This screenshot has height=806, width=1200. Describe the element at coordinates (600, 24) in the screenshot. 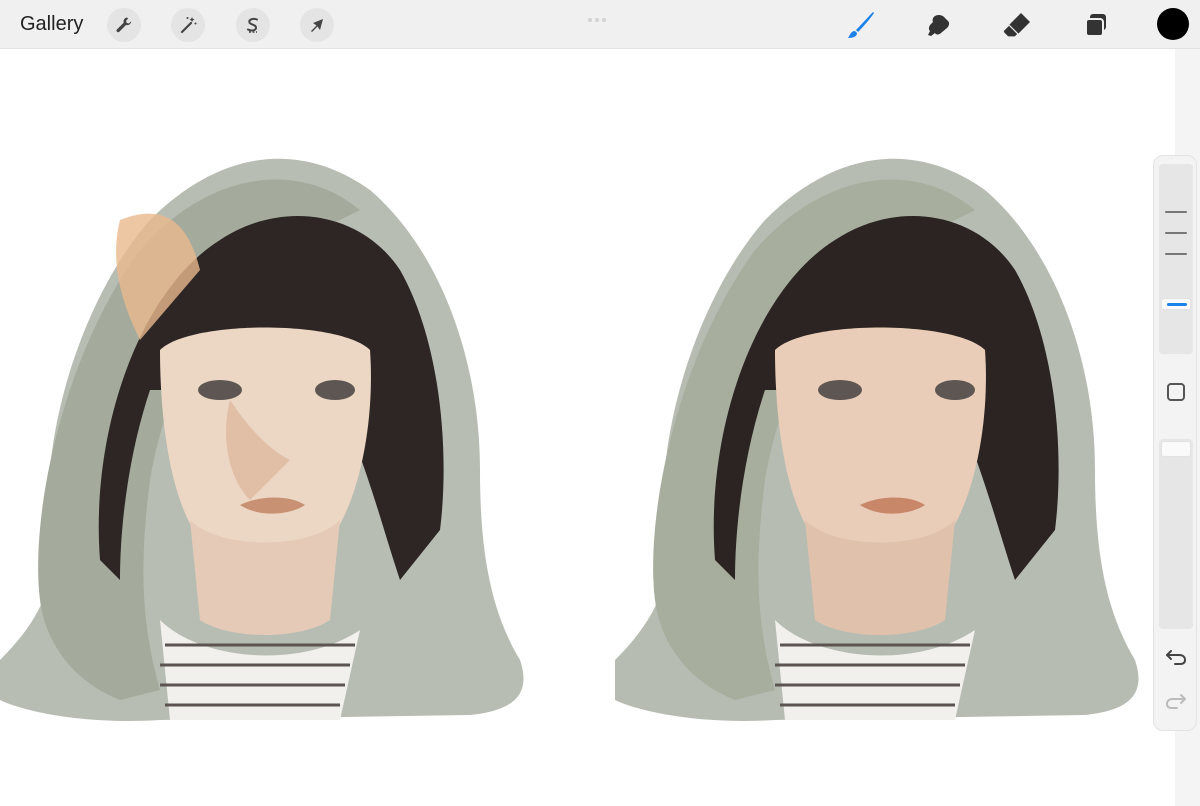

I see `top-toolbar: Gallery` at that location.